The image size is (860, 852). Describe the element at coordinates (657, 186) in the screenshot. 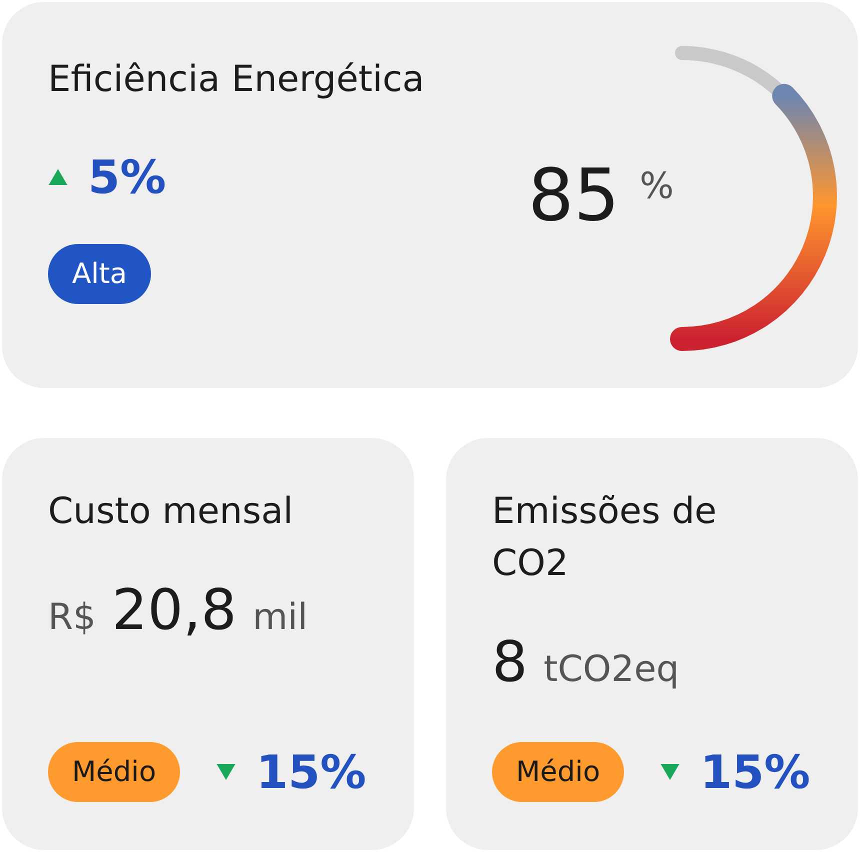

I see `gauge-unit: %` at that location.